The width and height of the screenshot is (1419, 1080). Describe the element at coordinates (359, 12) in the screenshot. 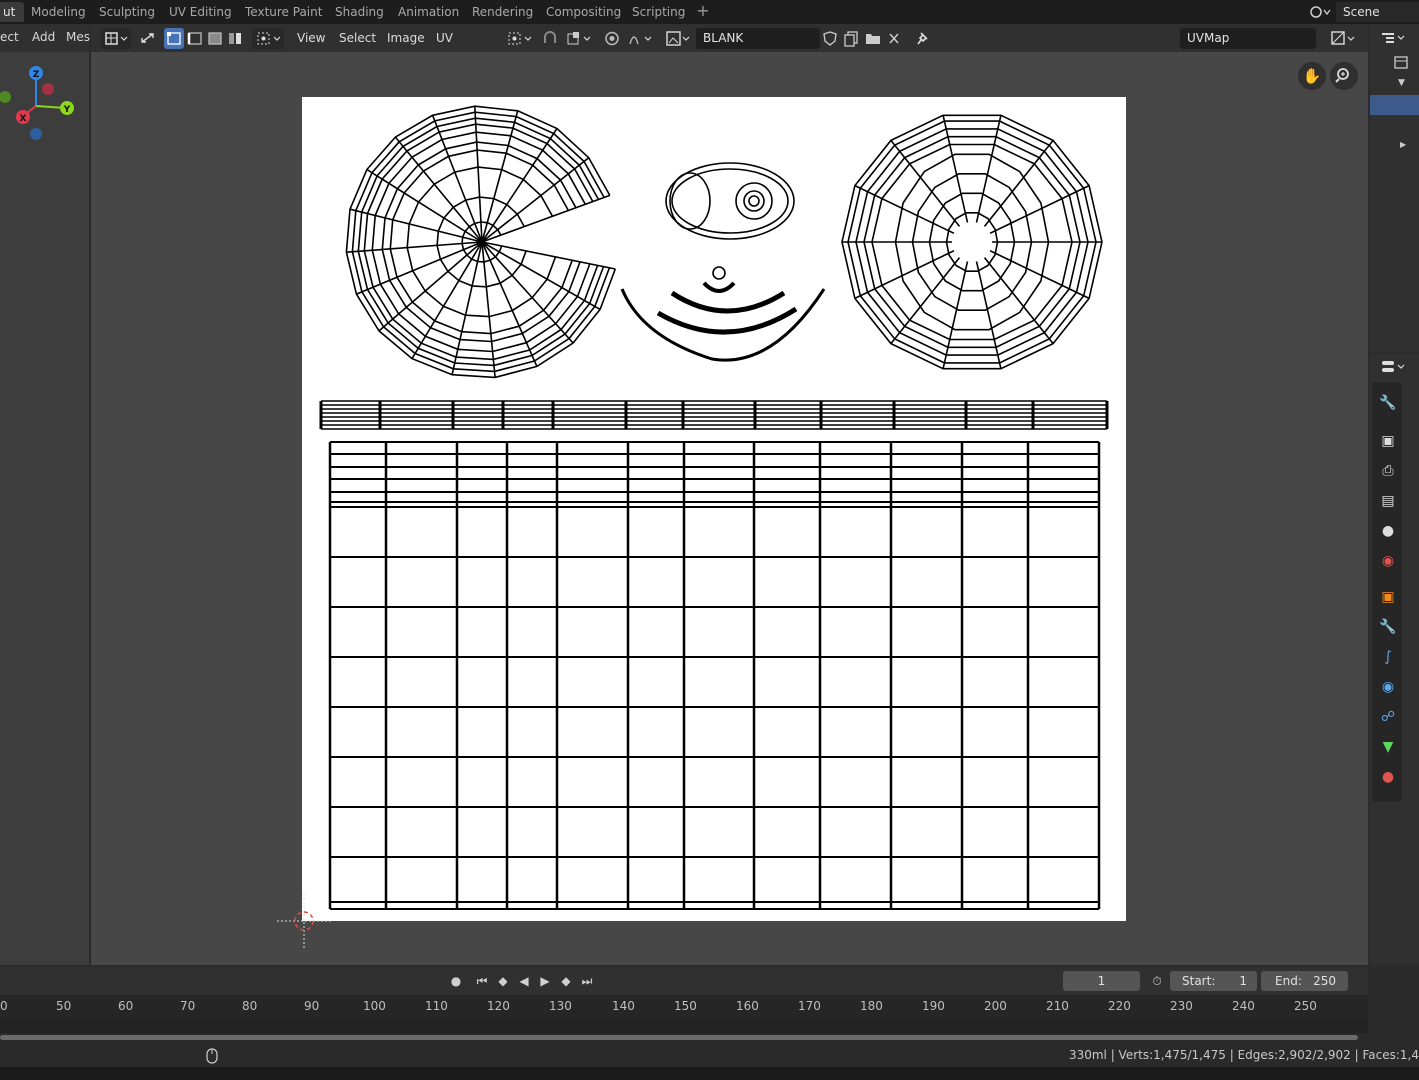

I see `tab-shading: Shading` at that location.